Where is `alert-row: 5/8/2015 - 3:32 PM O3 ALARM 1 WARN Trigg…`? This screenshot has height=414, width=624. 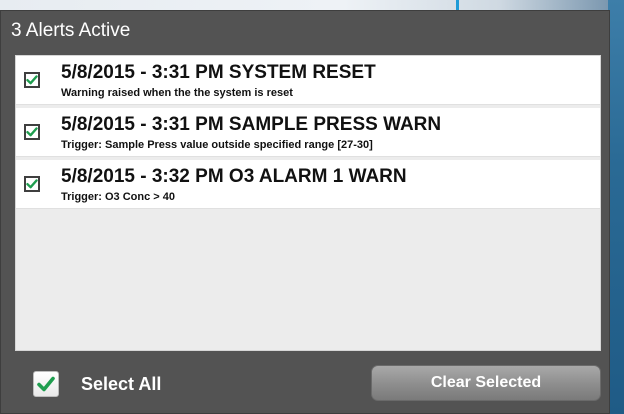 alert-row: 5/8/2015 - 3:32 PM O3 ALARM 1 WARN Trigg… is located at coordinates (308, 184).